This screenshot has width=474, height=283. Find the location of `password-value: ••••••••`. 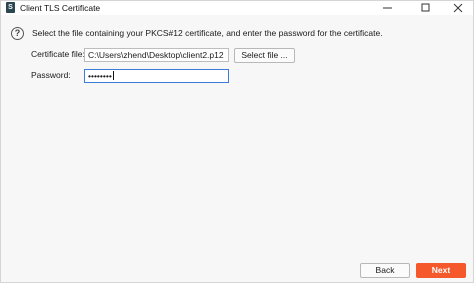

password-value: •••••••• is located at coordinates (100, 76).